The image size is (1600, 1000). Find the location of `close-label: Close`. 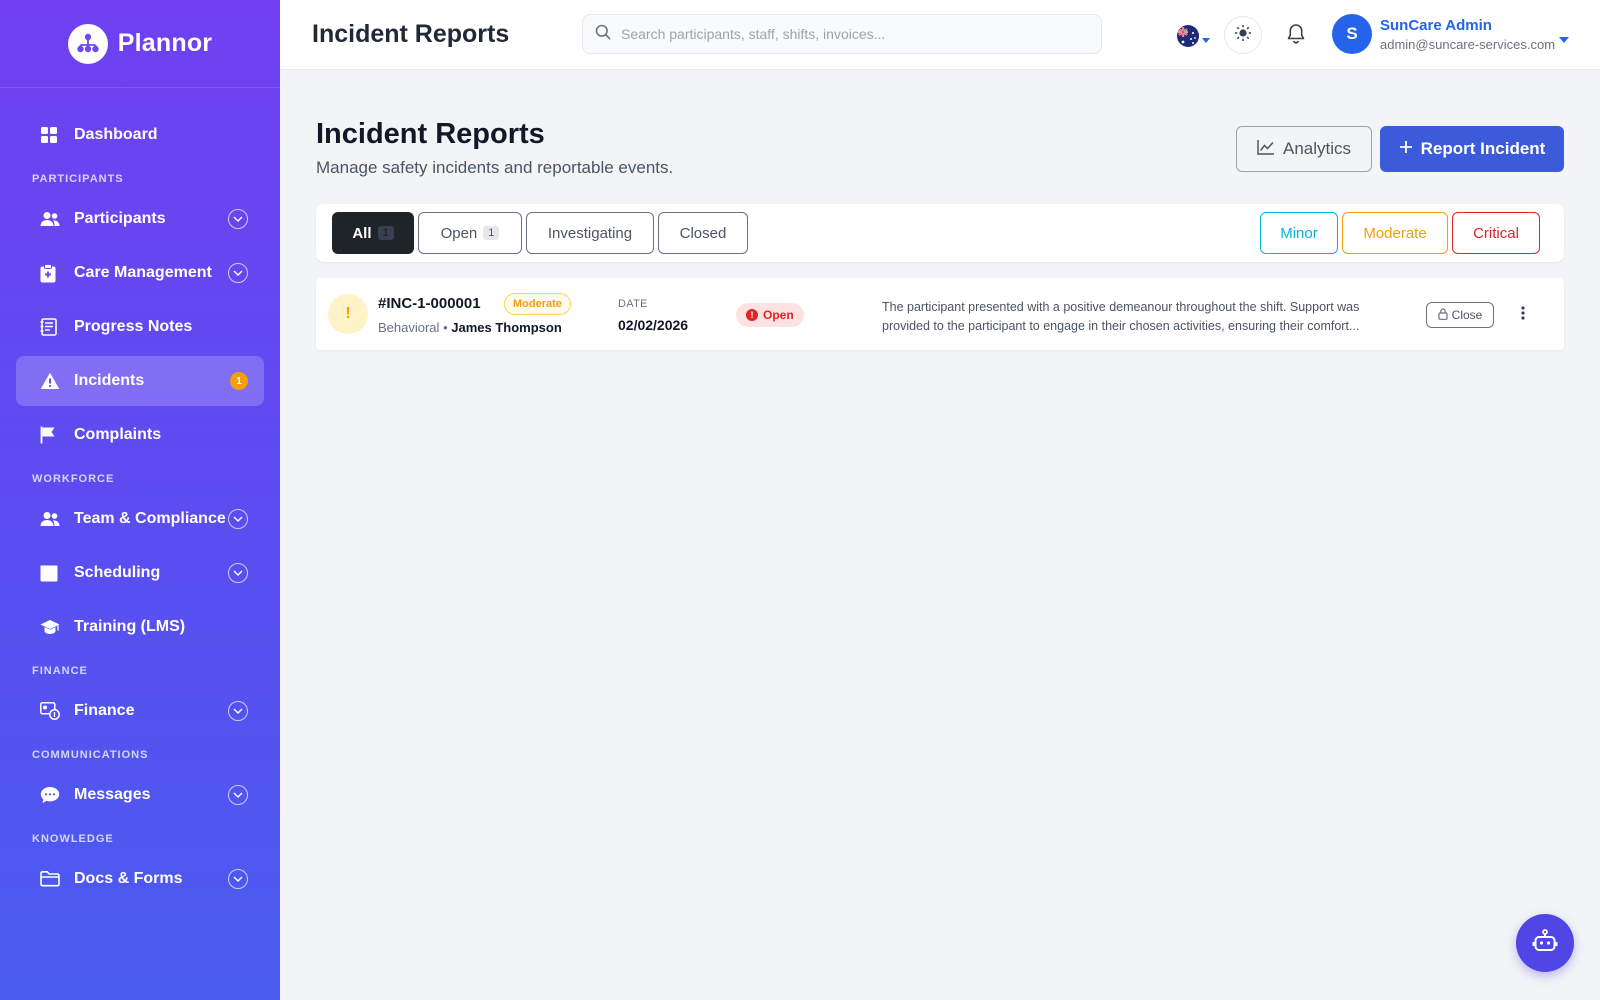

close-label: Close is located at coordinates (1467, 315).